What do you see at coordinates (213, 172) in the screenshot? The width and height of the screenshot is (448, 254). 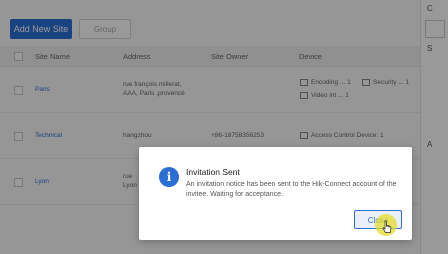 I see `dialog-title: Invitation Sent` at bounding box center [213, 172].